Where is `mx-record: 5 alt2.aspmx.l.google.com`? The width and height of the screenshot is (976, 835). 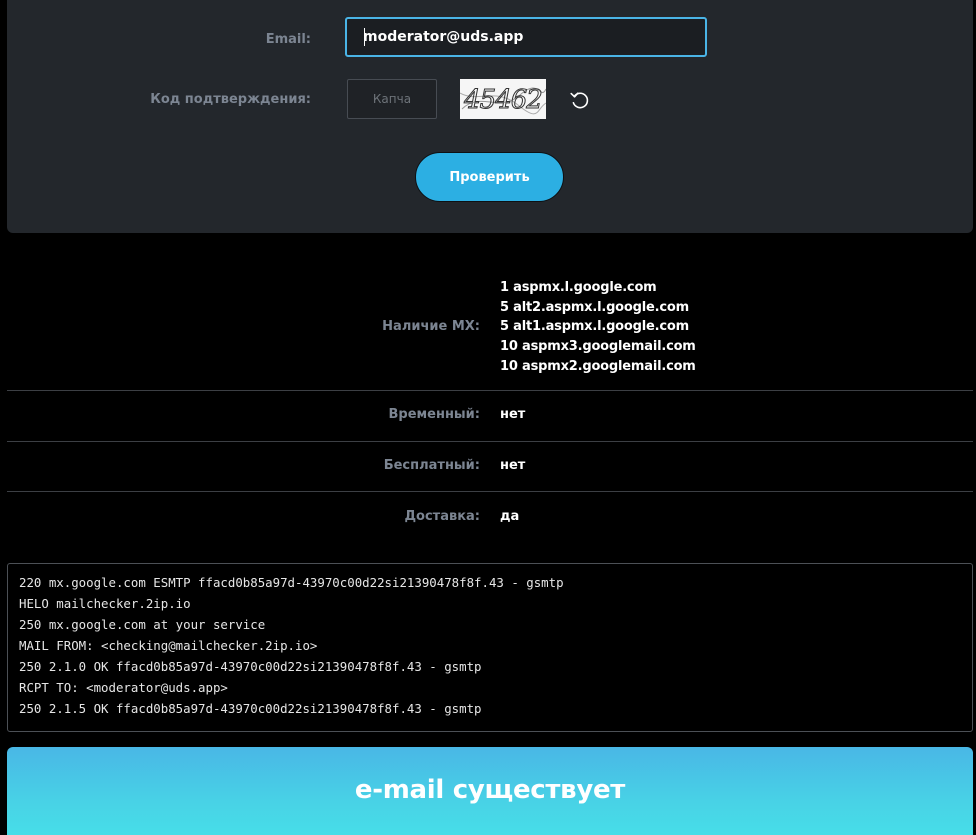 mx-record: 5 alt2.aspmx.l.google.com is located at coordinates (594, 307).